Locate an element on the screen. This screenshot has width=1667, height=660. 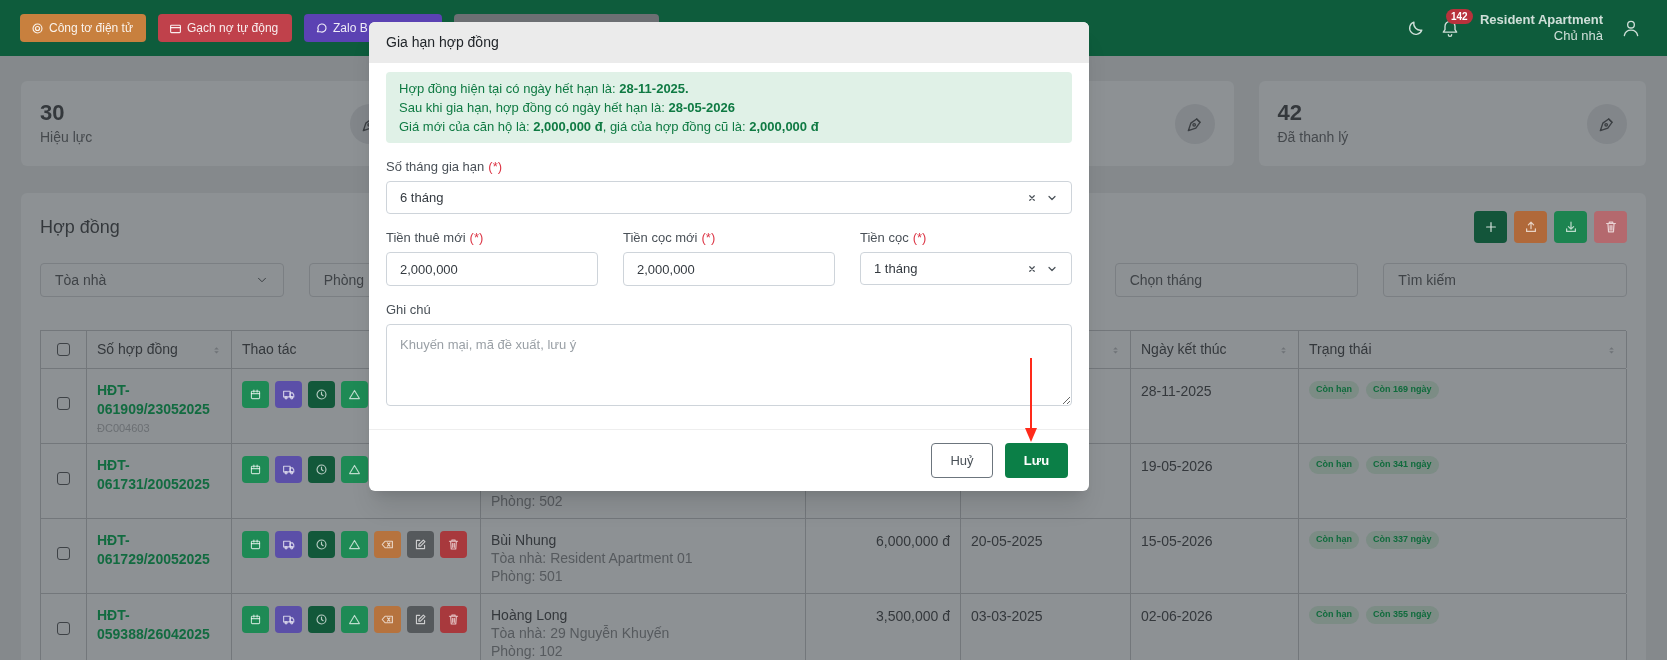
status-tag: Còn 169 ngày is located at coordinates (1402, 390).